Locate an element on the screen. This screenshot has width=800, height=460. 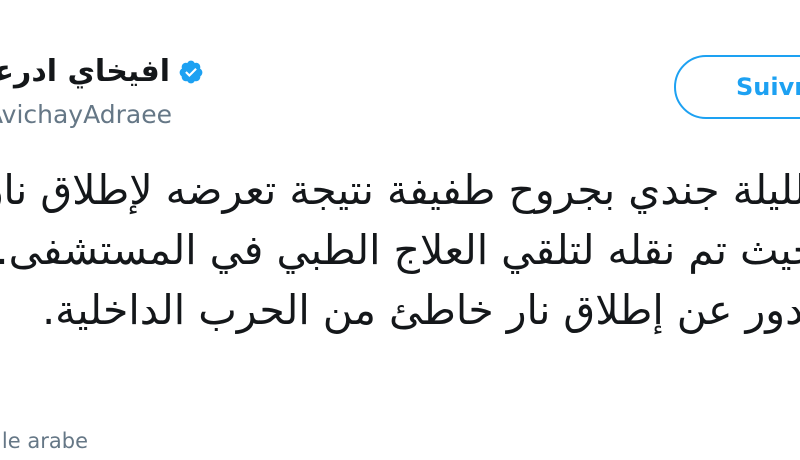
author-name-row: افيخاي ادرعي is located at coordinates (102, 72).